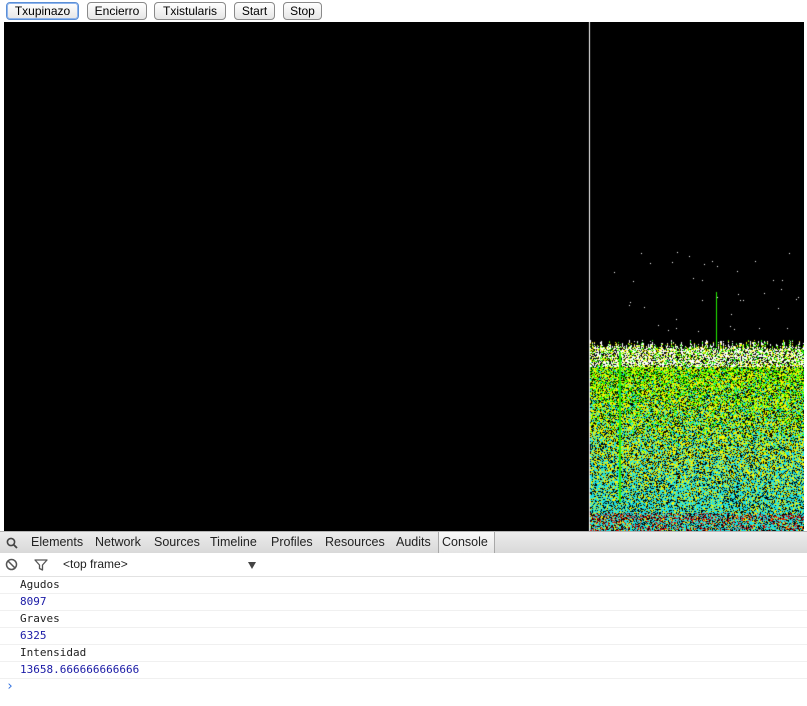  I want to click on tab-network: Network, so click(118, 542).